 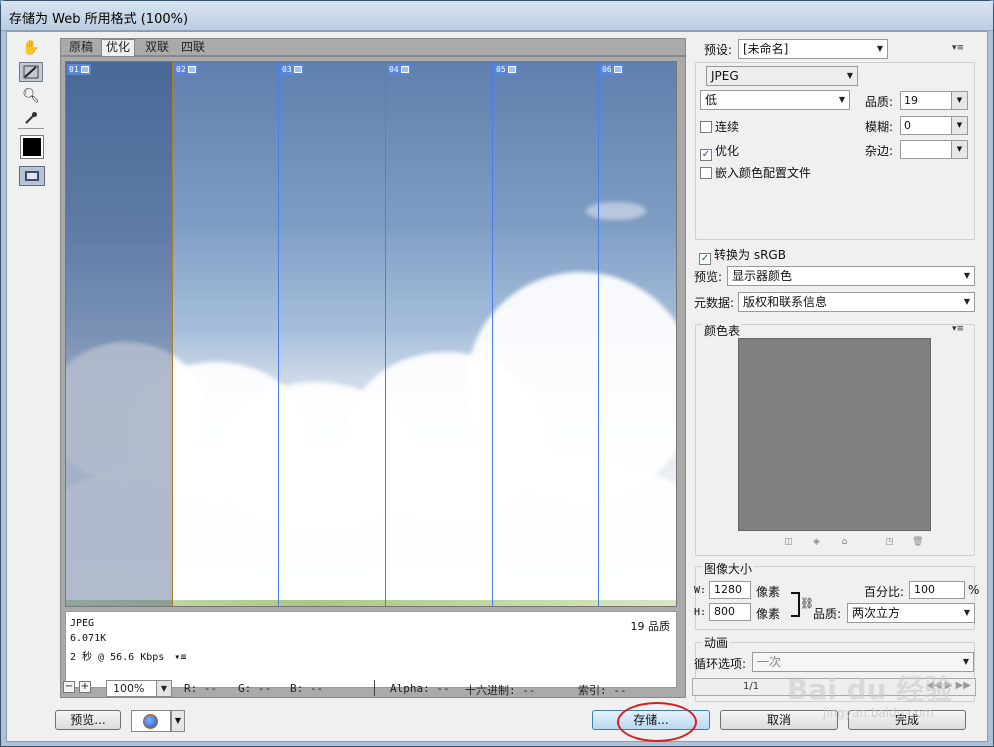 I want to click on optimization-info-panel: JPEG 6.071K 2 秒 @ 56.6 Kbps ▾≡ 19 品质, so click(x=371, y=649).